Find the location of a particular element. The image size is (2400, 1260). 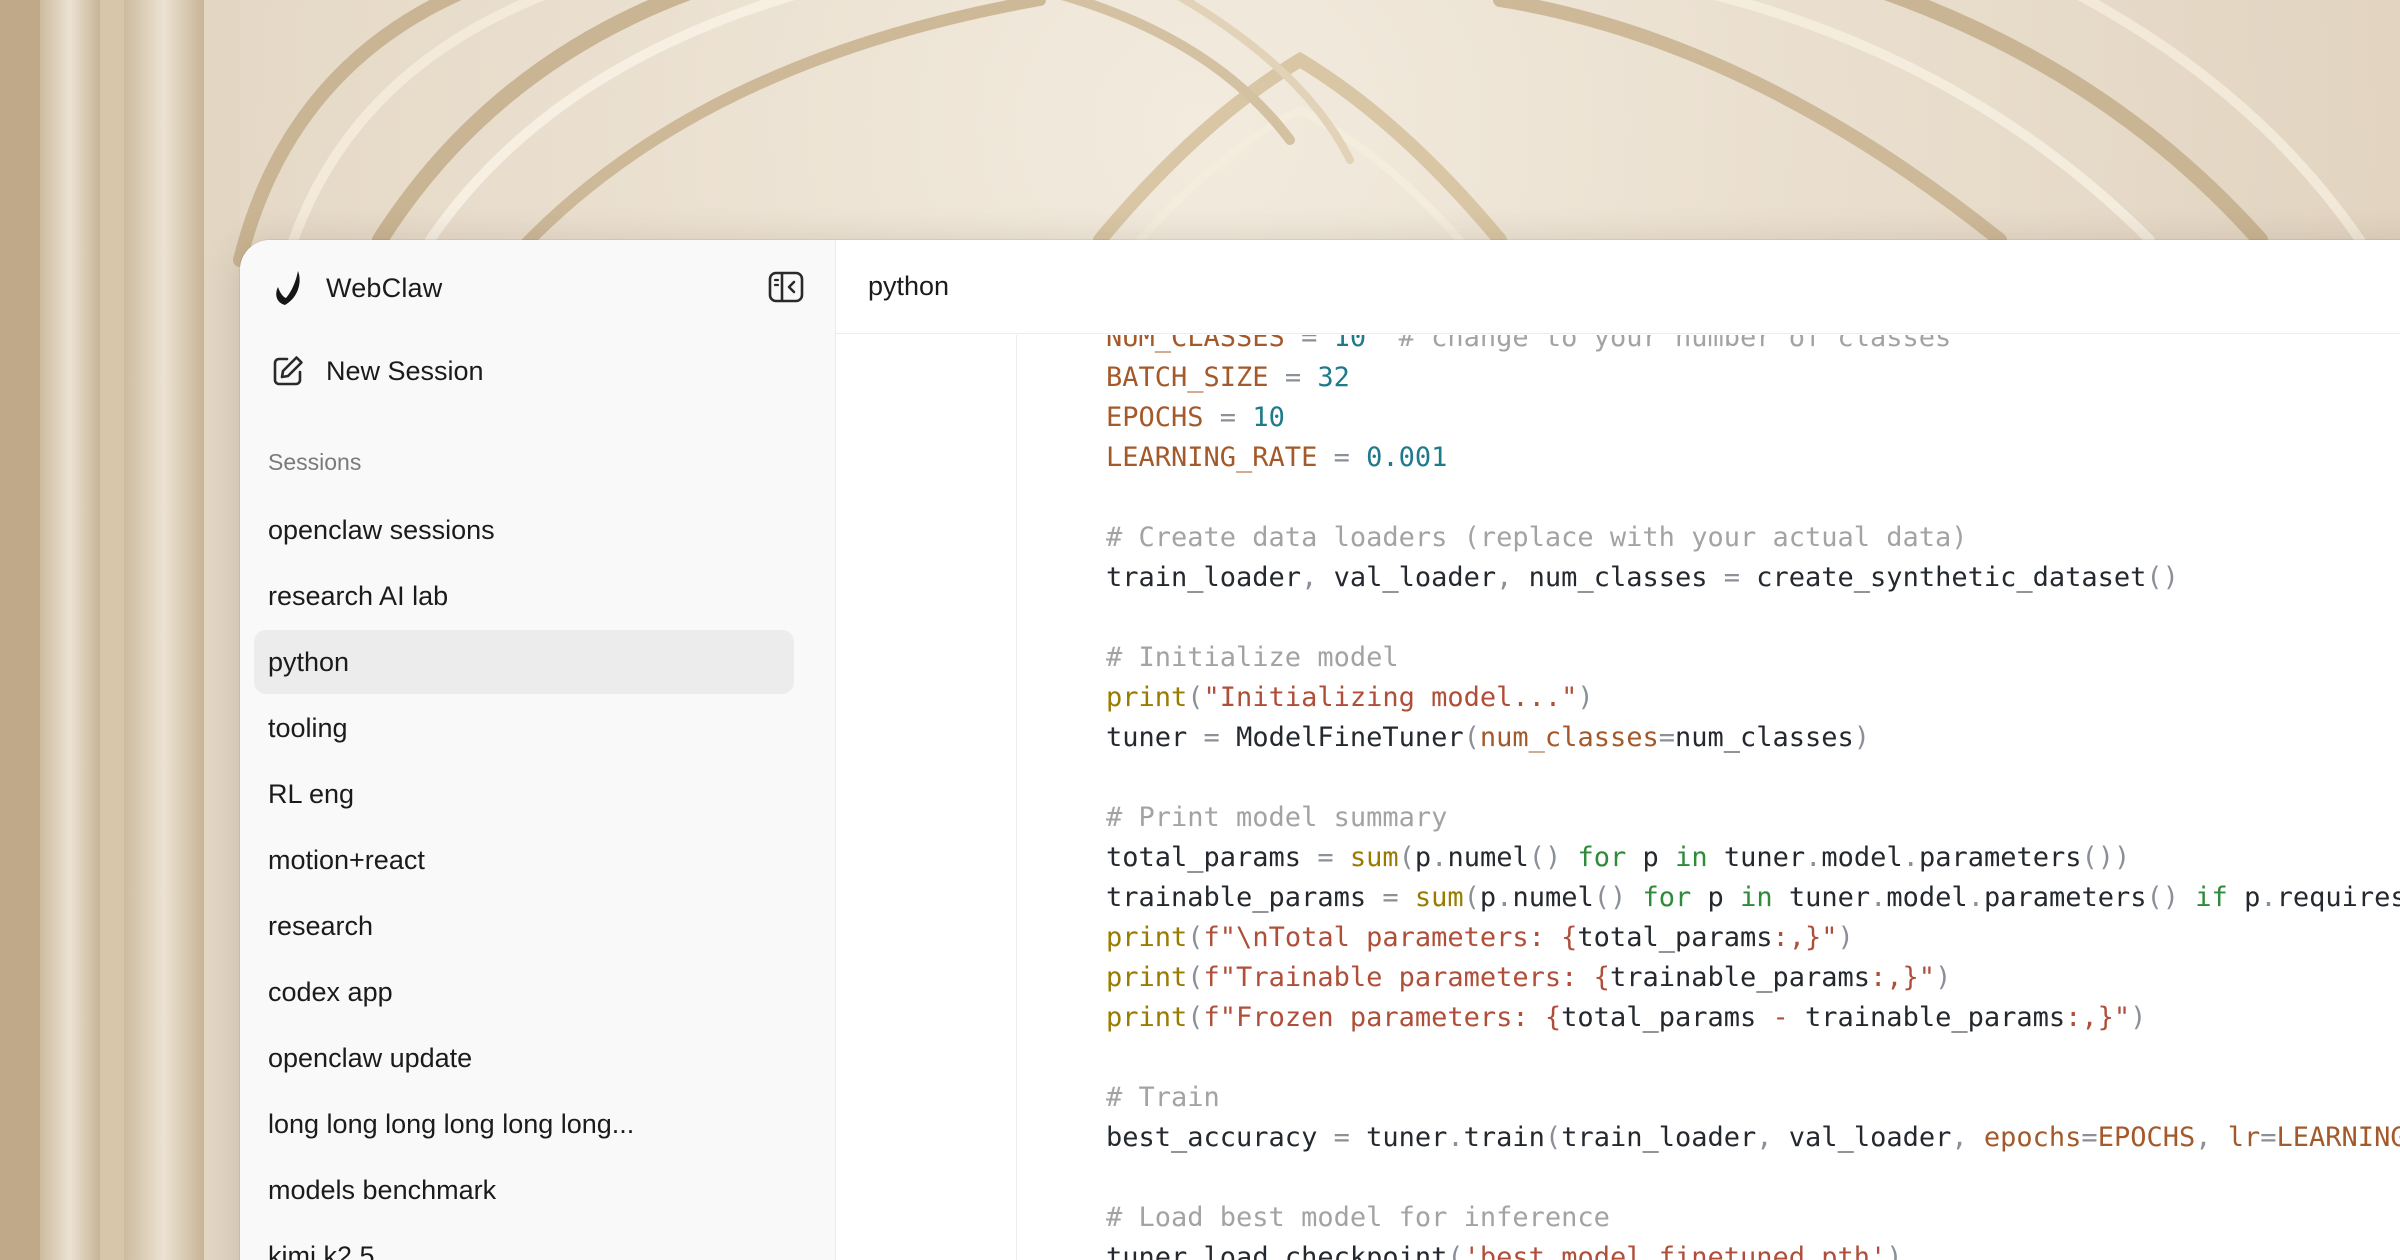

code-token: num_classes is located at coordinates (1569, 737).